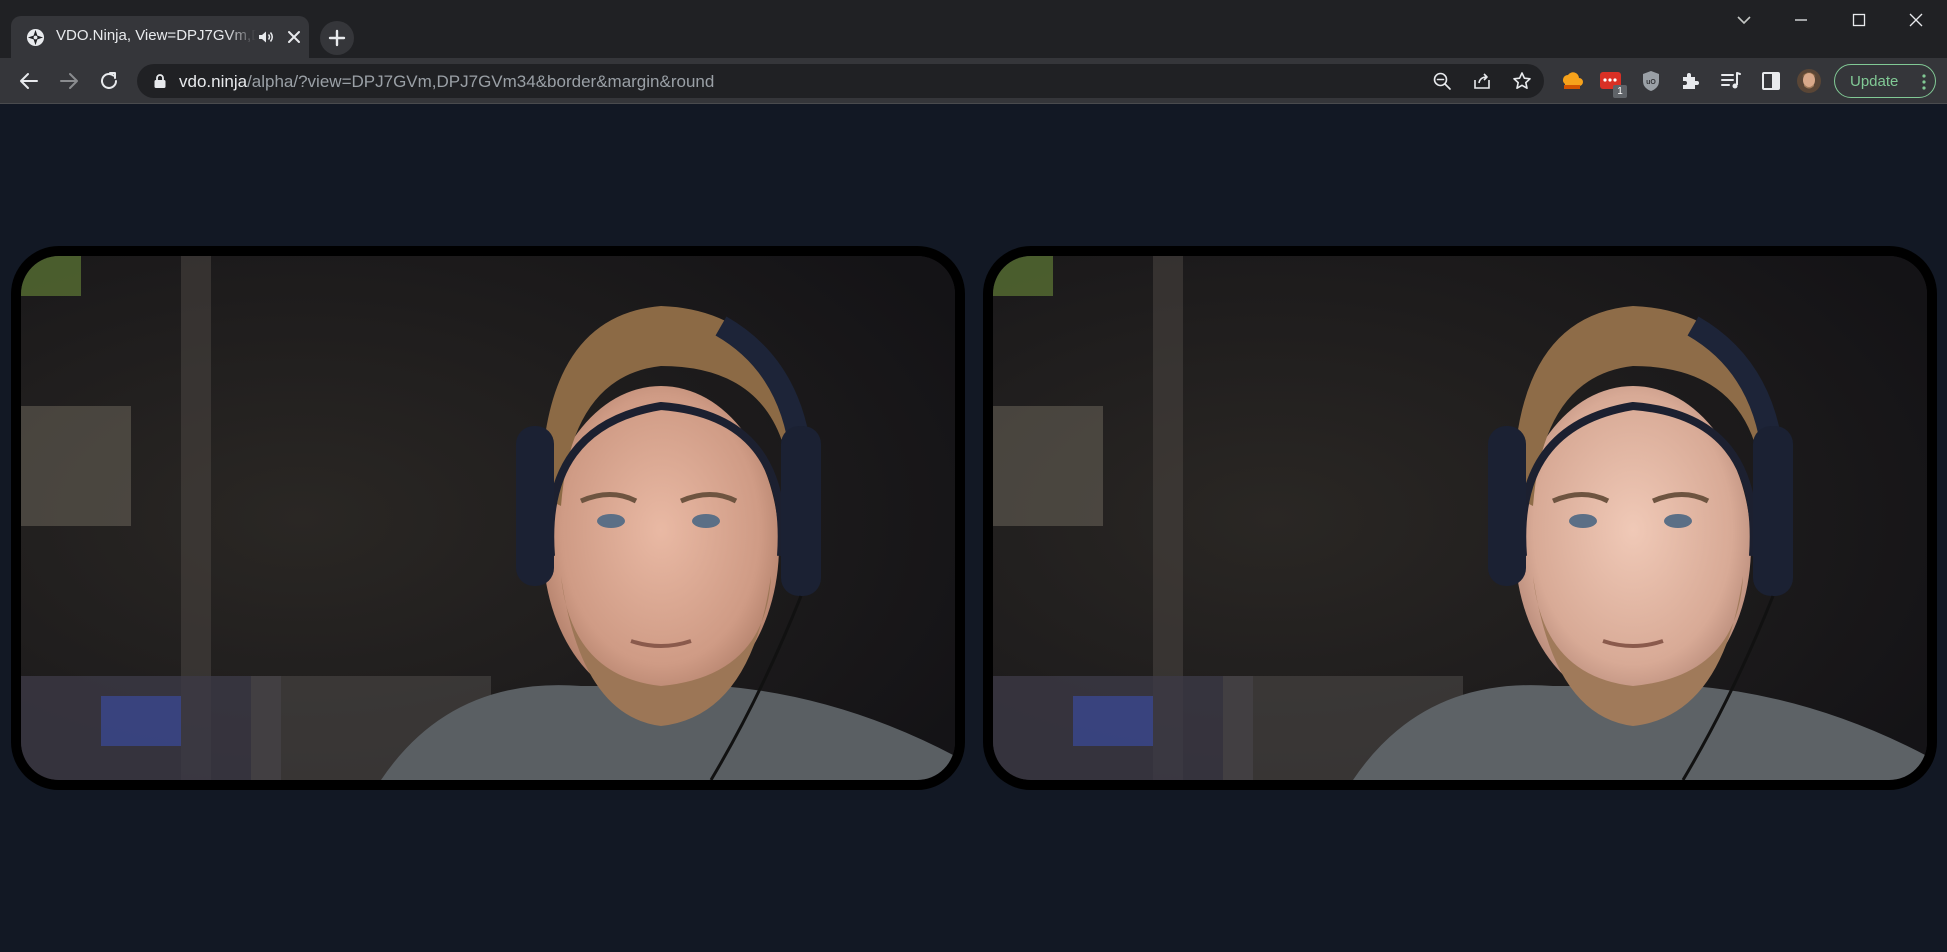 The width and height of the screenshot is (1947, 952). I want to click on maximize-icon, so click(1859, 20).